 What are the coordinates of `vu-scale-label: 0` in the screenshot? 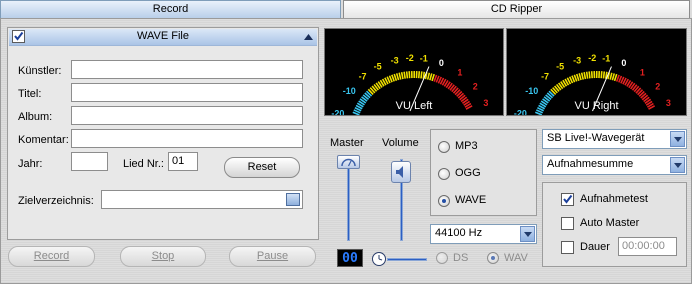 It's located at (623, 63).